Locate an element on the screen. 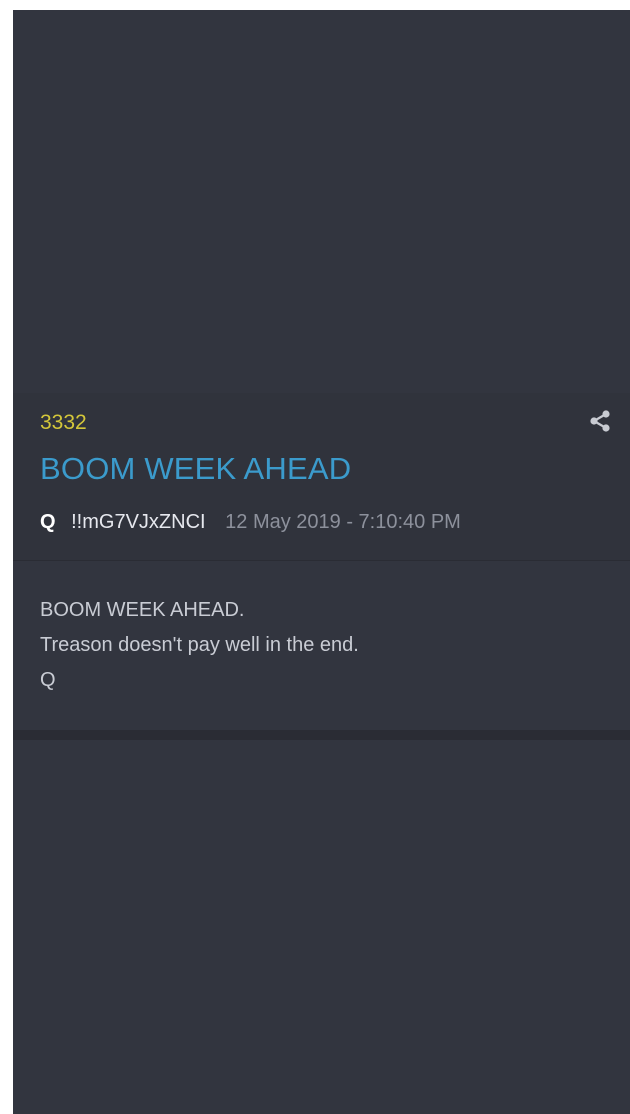 The image size is (630, 1114). post-number: 3332 is located at coordinates (63, 423).